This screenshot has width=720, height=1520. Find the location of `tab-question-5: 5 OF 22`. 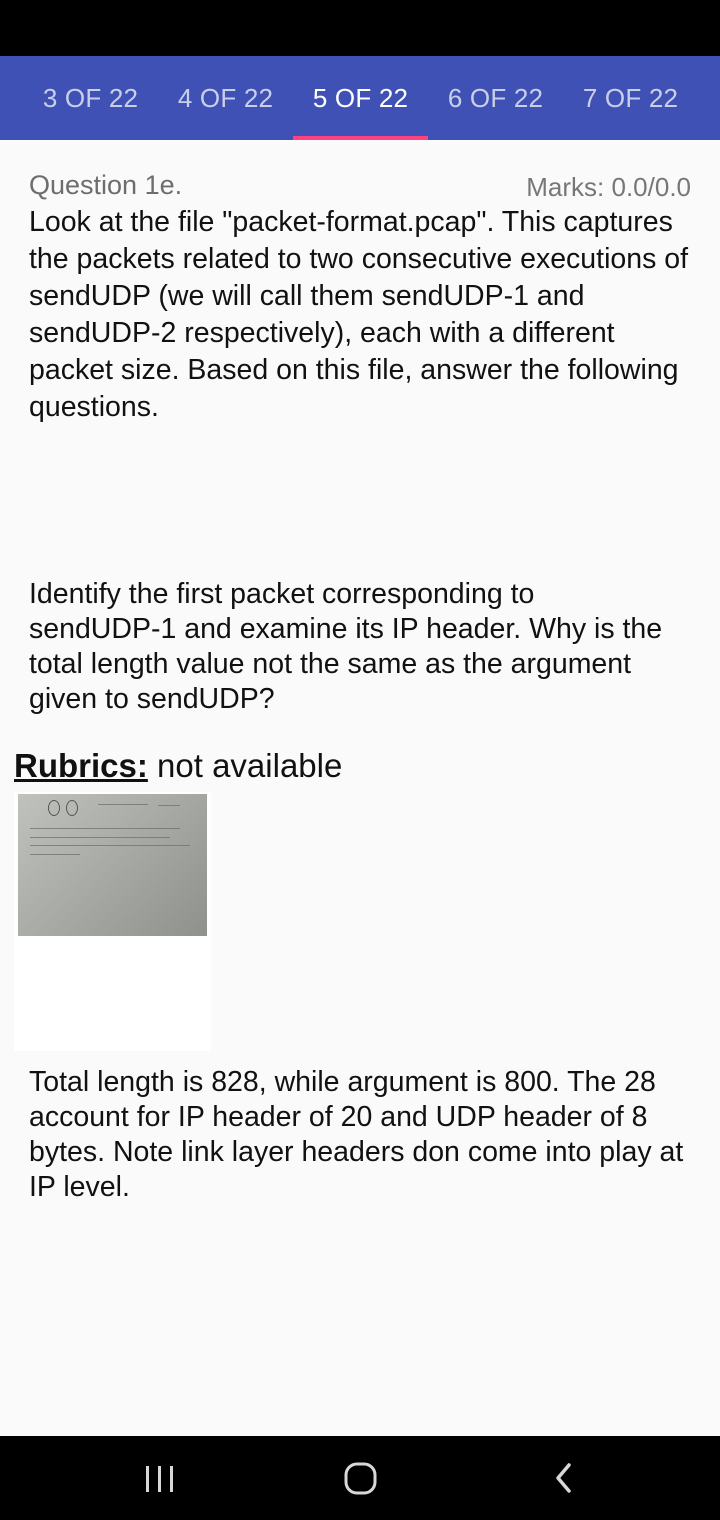

tab-question-5: 5 OF 22 is located at coordinates (360, 98).